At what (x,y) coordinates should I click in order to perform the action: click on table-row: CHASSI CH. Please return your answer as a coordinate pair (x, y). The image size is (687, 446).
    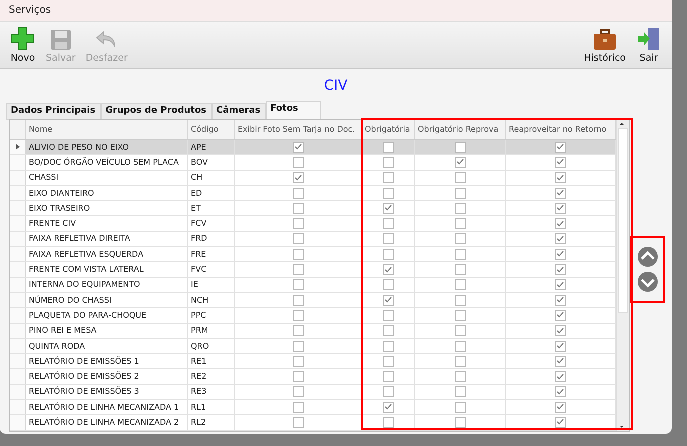
    Looking at the image, I should click on (313, 178).